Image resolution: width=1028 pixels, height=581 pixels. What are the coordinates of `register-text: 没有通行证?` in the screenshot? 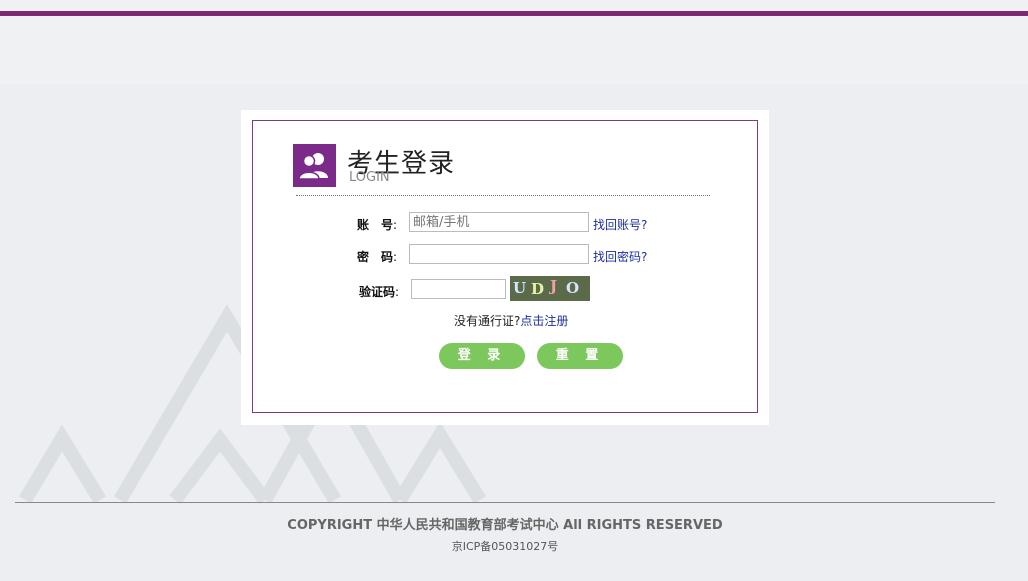 It's located at (487, 321).